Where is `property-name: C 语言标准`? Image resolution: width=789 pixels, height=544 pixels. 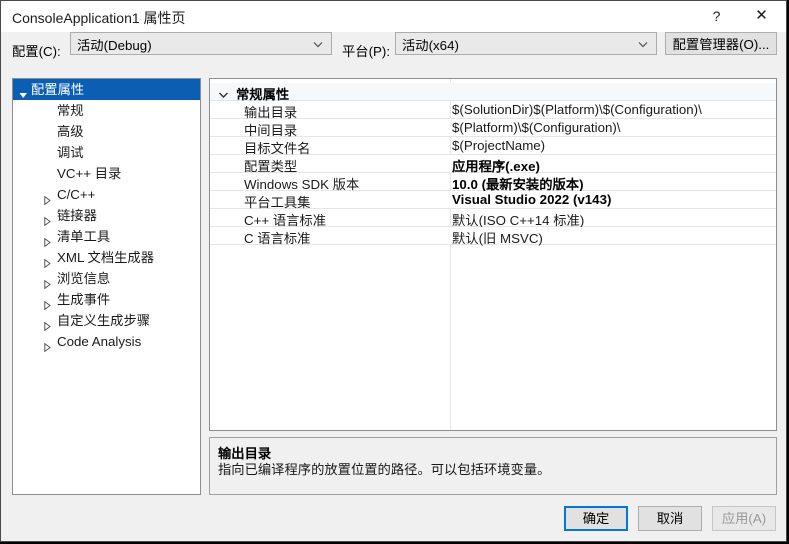 property-name: C 语言标准 is located at coordinates (277, 238).